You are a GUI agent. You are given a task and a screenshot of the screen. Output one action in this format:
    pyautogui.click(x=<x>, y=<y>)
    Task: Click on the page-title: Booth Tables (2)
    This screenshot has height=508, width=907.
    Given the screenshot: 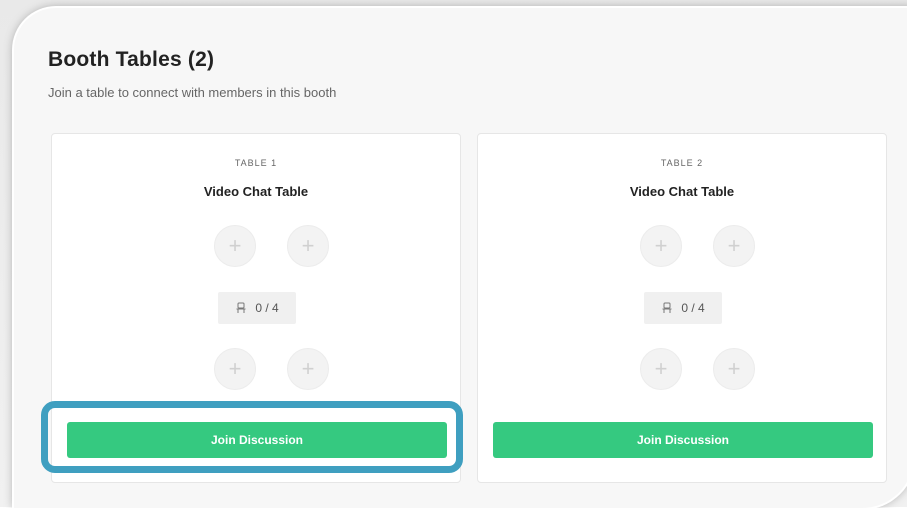 What is the action you would take?
    pyautogui.click(x=131, y=59)
    